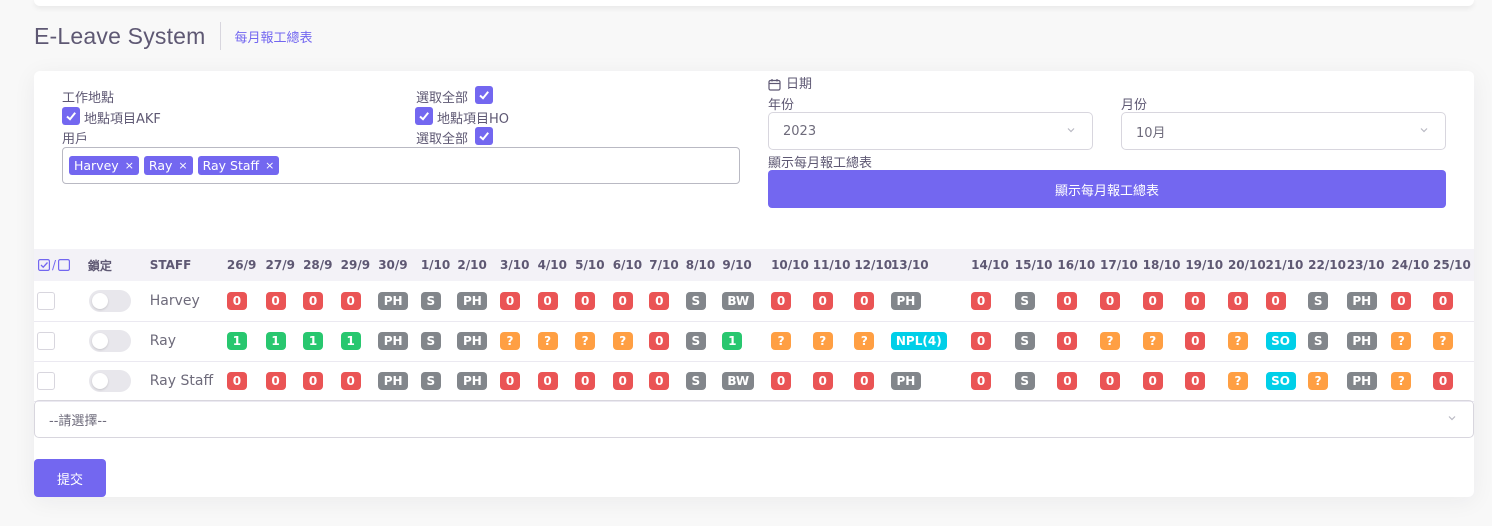  Describe the element at coordinates (754, 419) in the screenshot. I see `action-select: --請選擇--` at that location.